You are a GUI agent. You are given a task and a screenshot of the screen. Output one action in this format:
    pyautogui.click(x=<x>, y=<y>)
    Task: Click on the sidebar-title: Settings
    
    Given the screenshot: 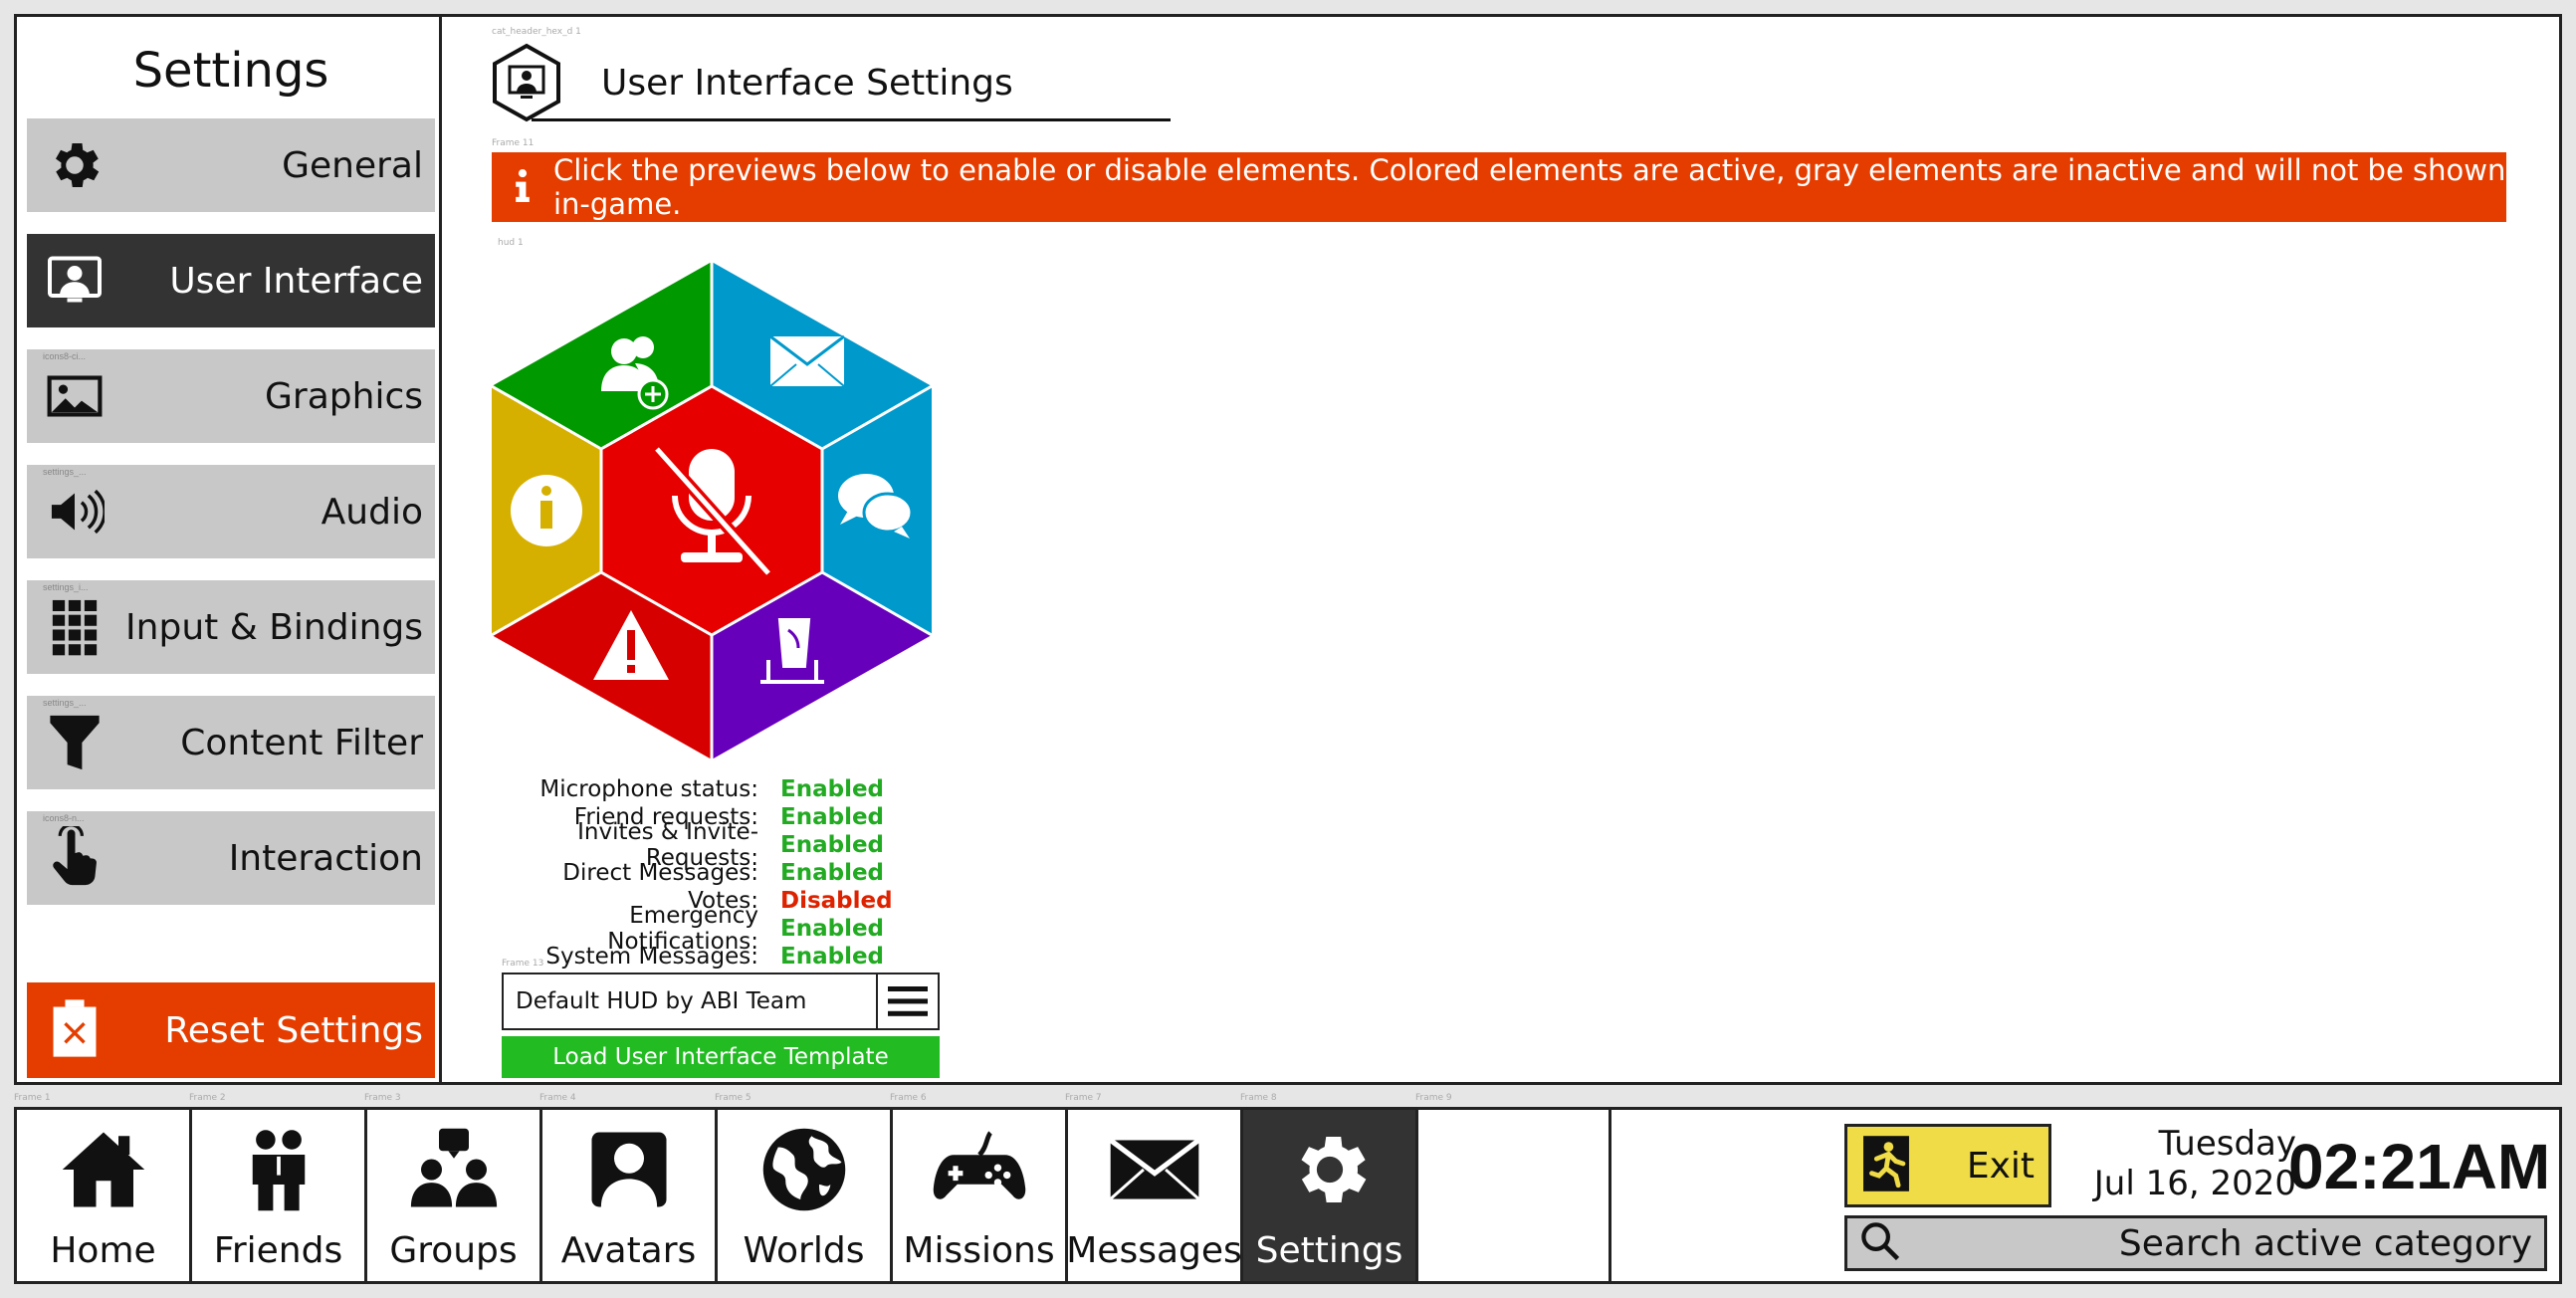 What is the action you would take?
    pyautogui.click(x=230, y=71)
    